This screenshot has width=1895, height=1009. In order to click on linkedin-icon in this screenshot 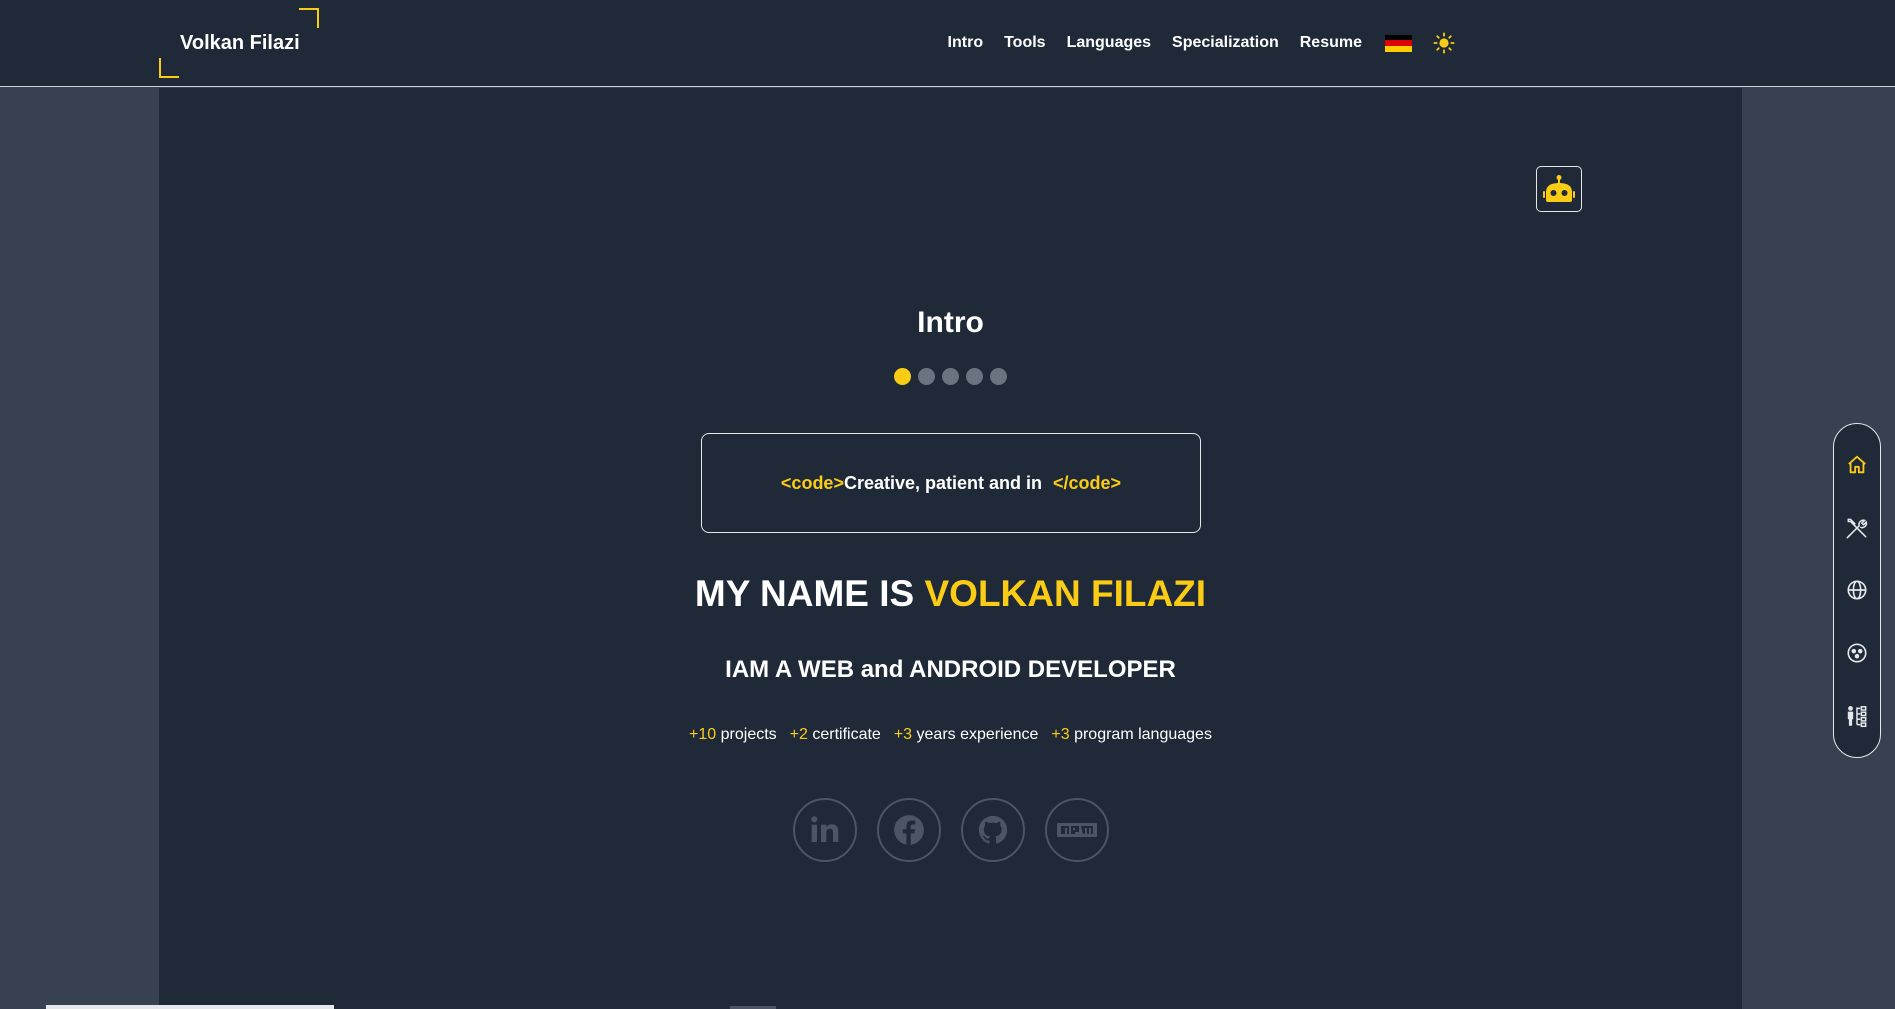, I will do `click(825, 829)`.